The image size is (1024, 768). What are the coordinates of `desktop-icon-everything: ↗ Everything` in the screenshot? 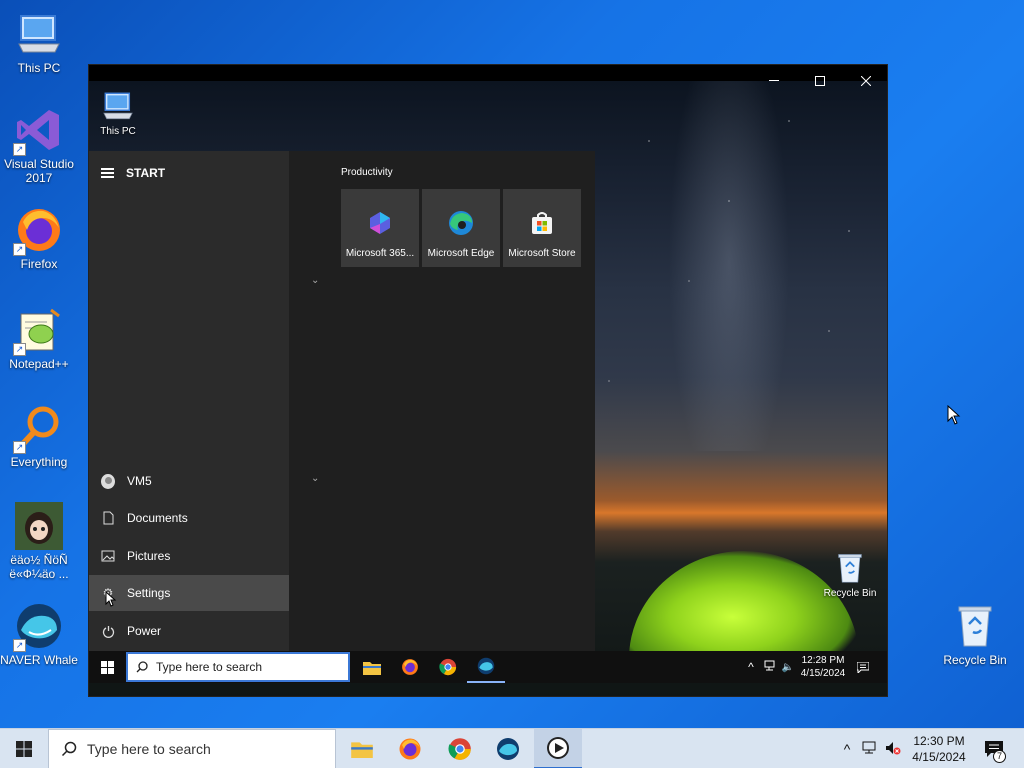 It's located at (39, 436).